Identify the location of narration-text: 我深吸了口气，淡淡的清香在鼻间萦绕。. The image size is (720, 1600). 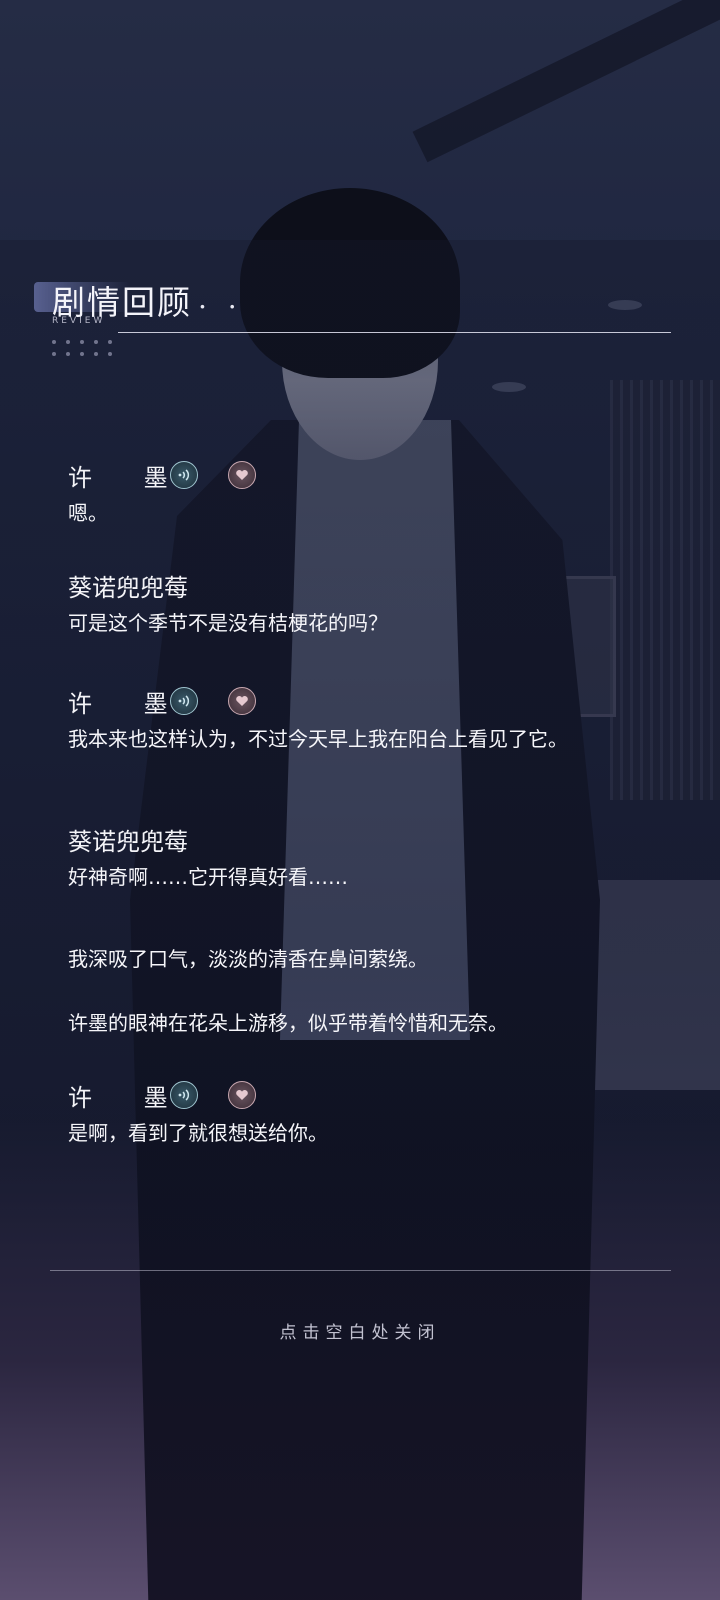
(248, 959).